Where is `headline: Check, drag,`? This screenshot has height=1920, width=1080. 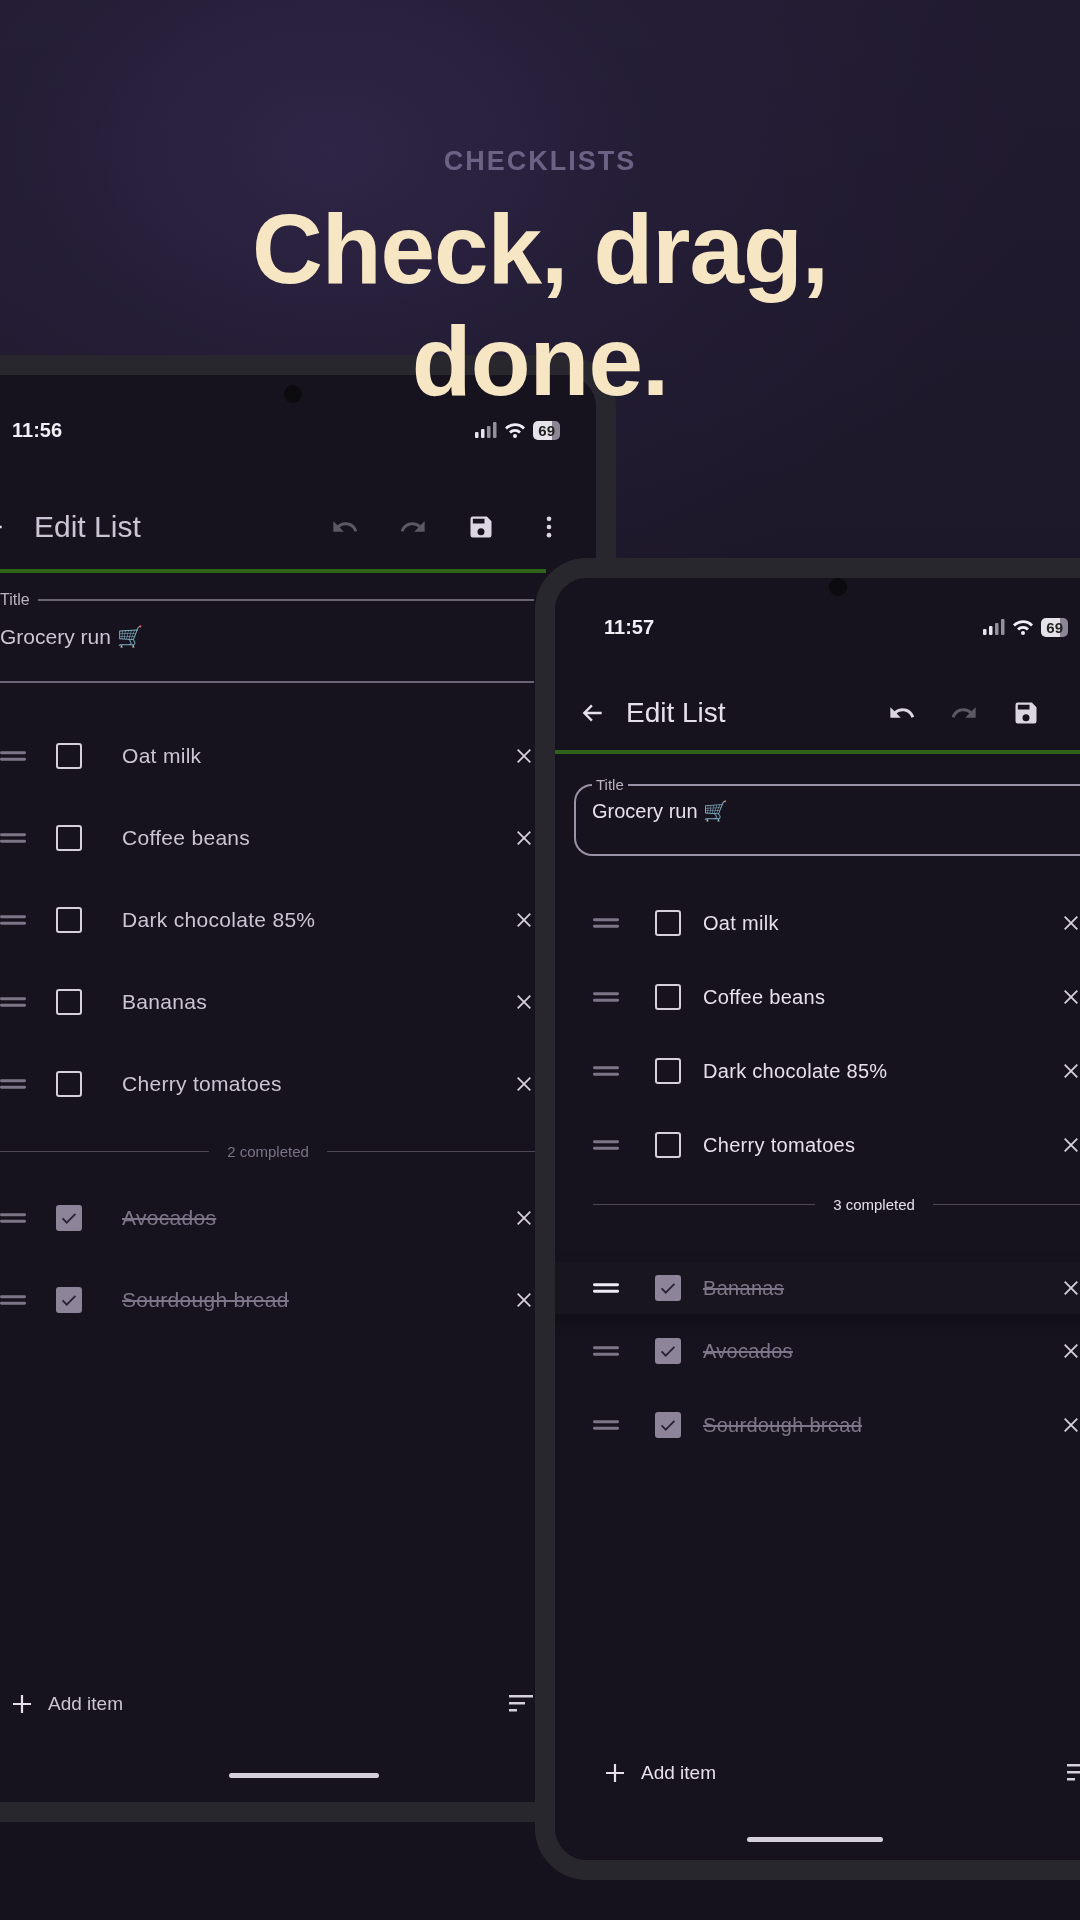
headline: Check, drag, is located at coordinates (540, 249).